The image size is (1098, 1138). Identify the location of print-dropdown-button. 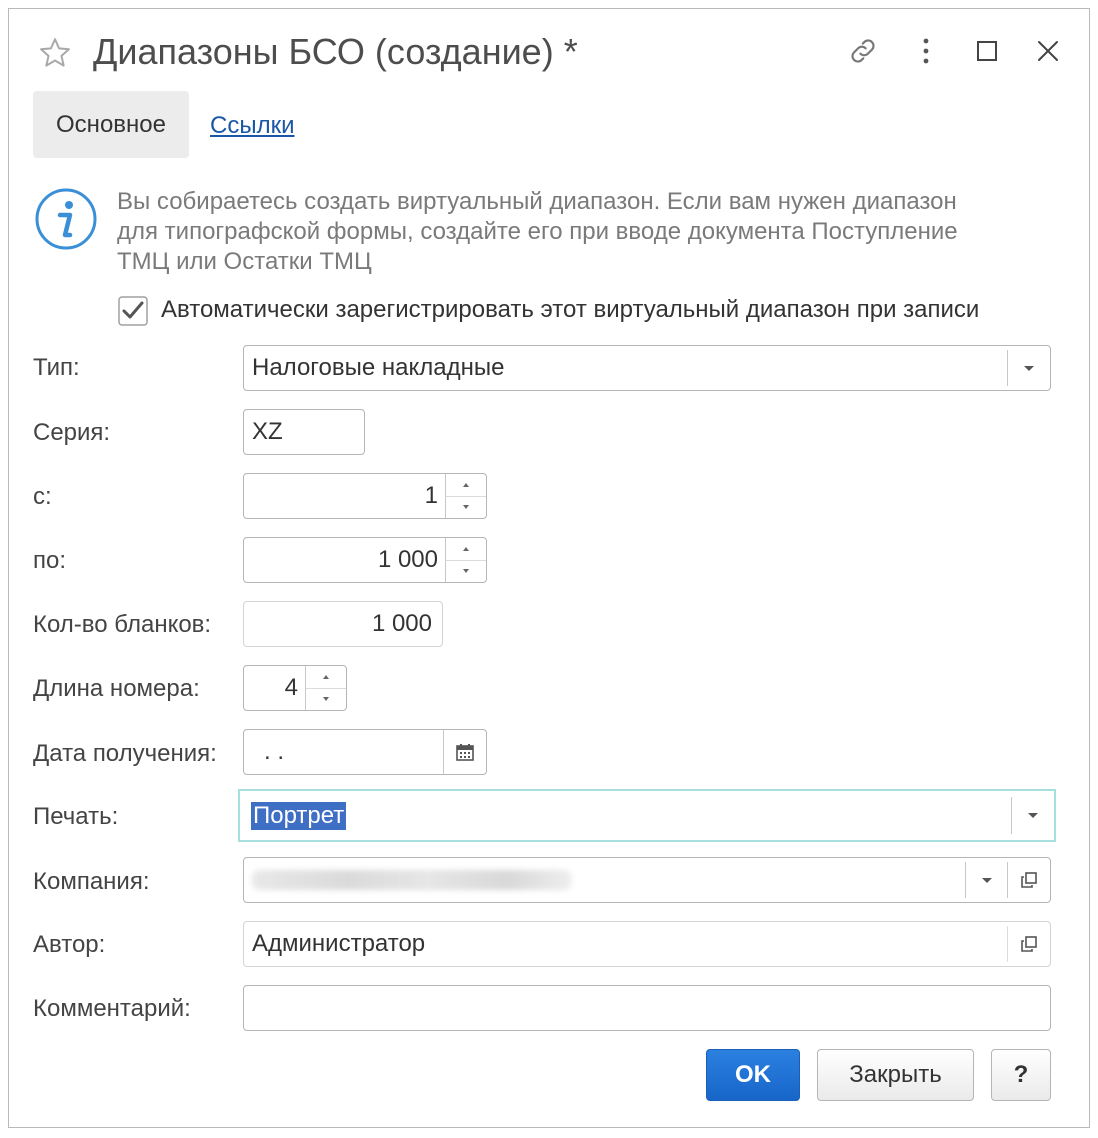
(1032, 815).